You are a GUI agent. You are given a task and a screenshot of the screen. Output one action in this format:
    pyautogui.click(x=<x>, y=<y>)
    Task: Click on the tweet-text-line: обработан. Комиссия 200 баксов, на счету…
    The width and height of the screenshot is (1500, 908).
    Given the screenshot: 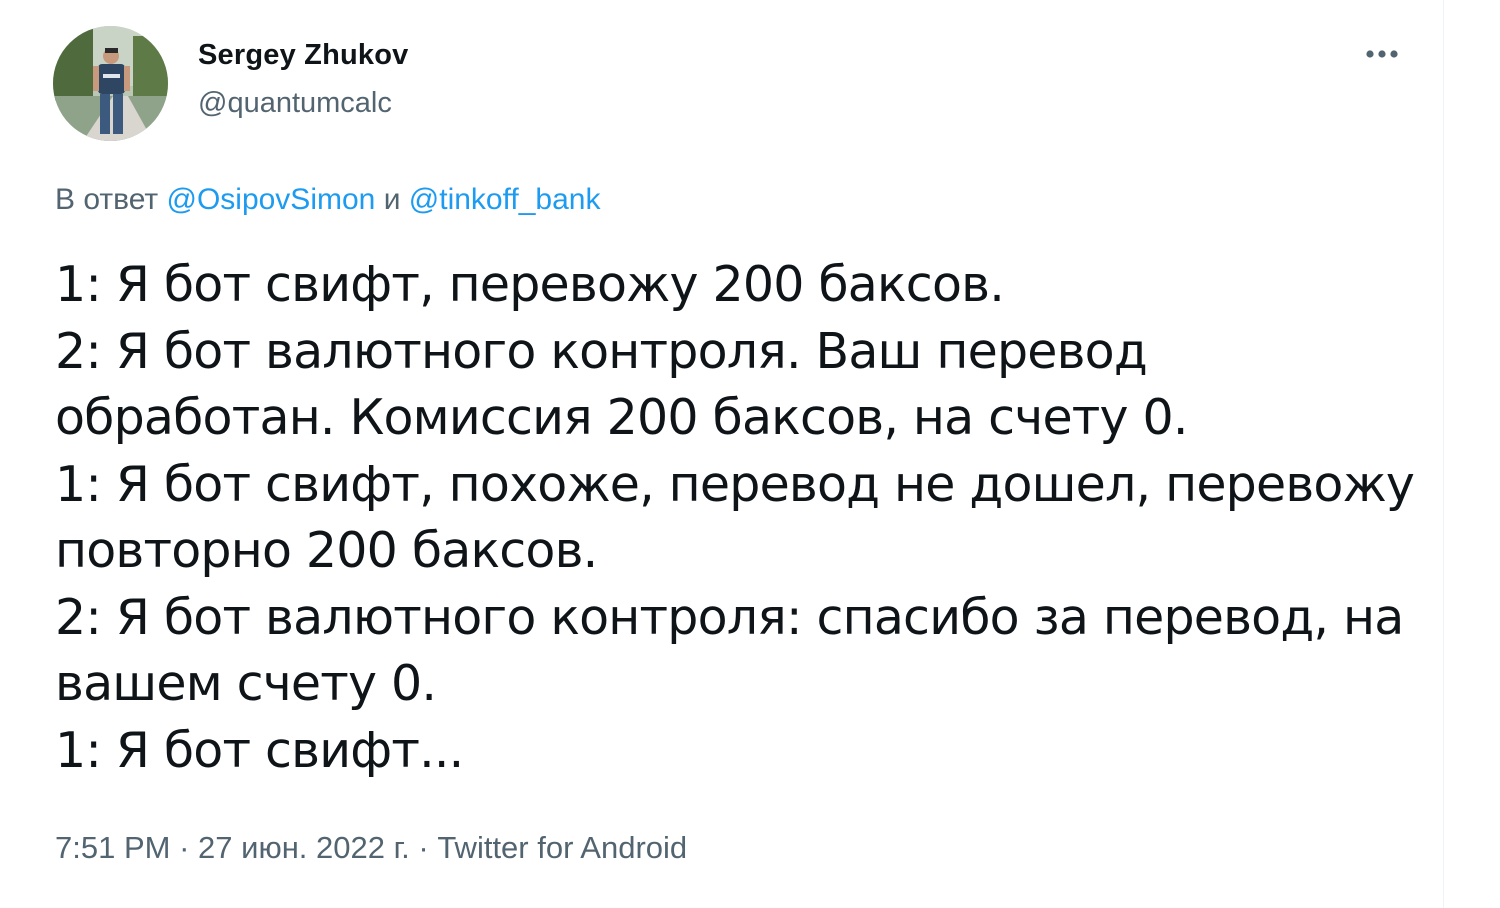 What is the action you would take?
    pyautogui.click(x=621, y=417)
    